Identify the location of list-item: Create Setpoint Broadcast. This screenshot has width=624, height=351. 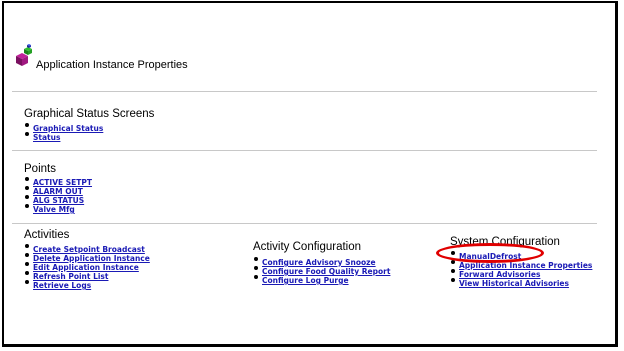
(87, 248).